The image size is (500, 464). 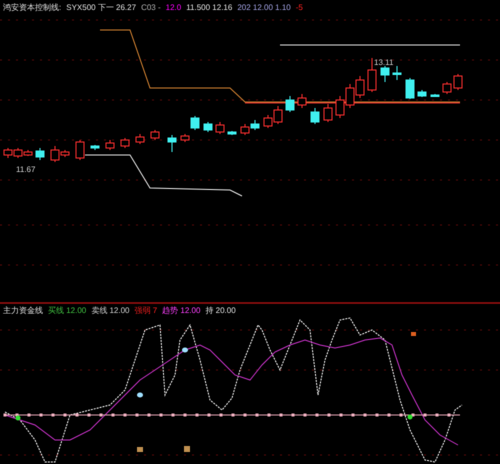 What do you see at coordinates (67, 311) in the screenshot?
I see `legend-text: 买线 12.00` at bounding box center [67, 311].